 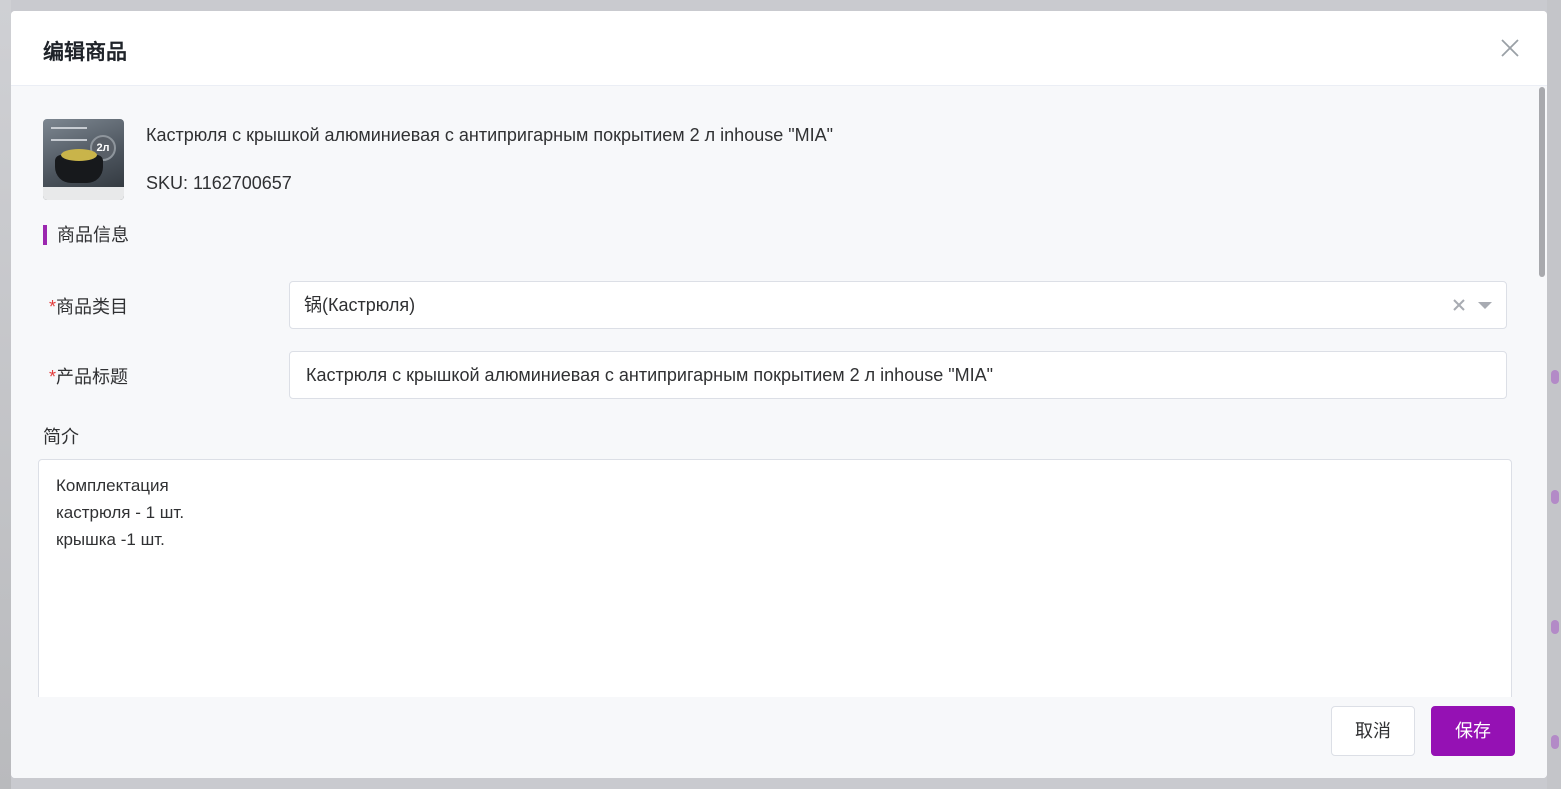 What do you see at coordinates (83, 193) in the screenshot?
I see `thumbnail-footer-strip` at bounding box center [83, 193].